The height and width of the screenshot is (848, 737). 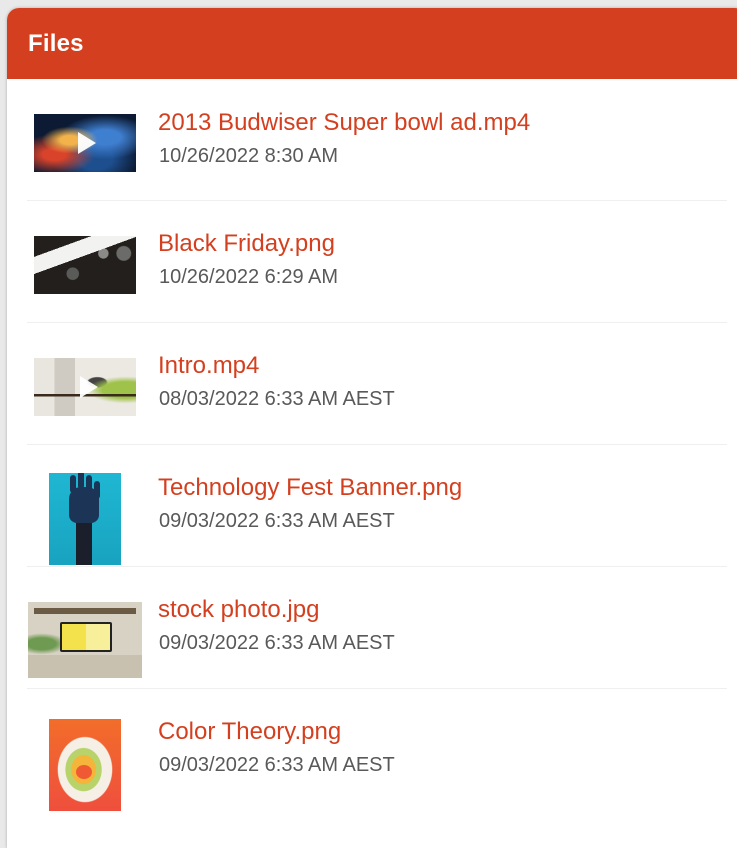 I want to click on panel-title: Files, so click(x=56, y=43).